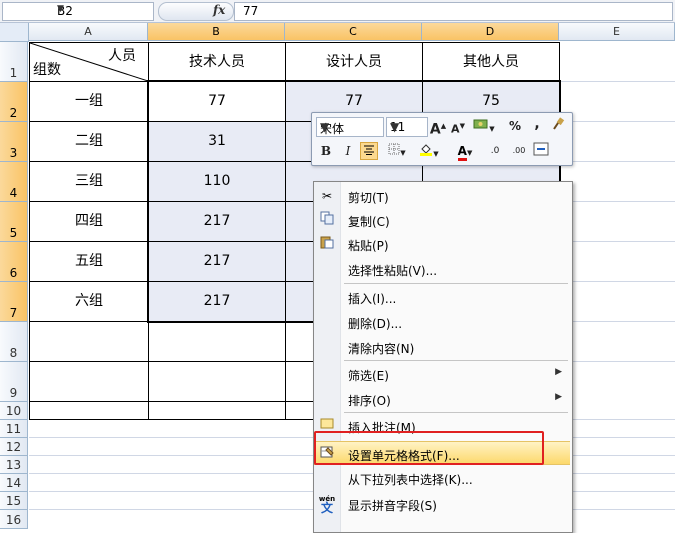  Describe the element at coordinates (327, 220) in the screenshot. I see `copy-icon` at that location.